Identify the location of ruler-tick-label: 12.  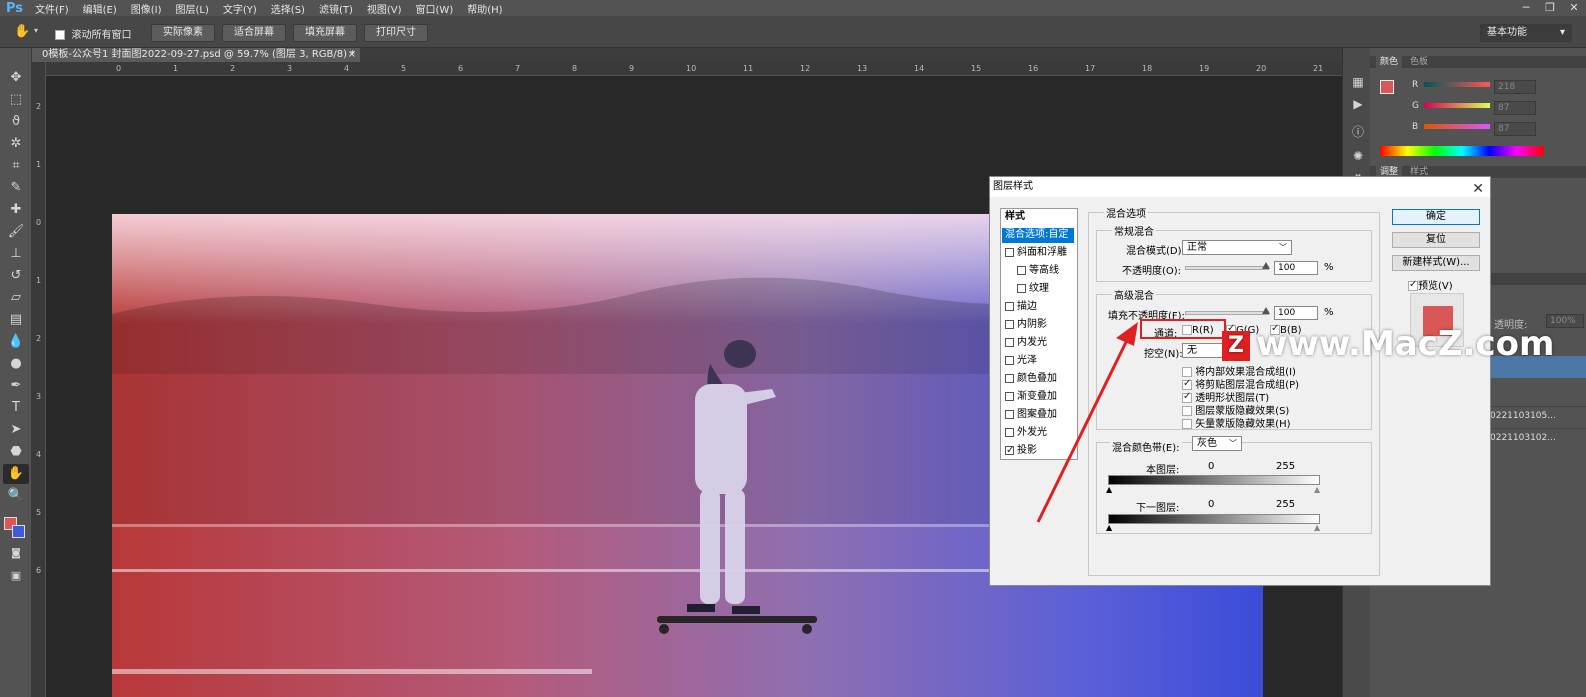
(805, 68).